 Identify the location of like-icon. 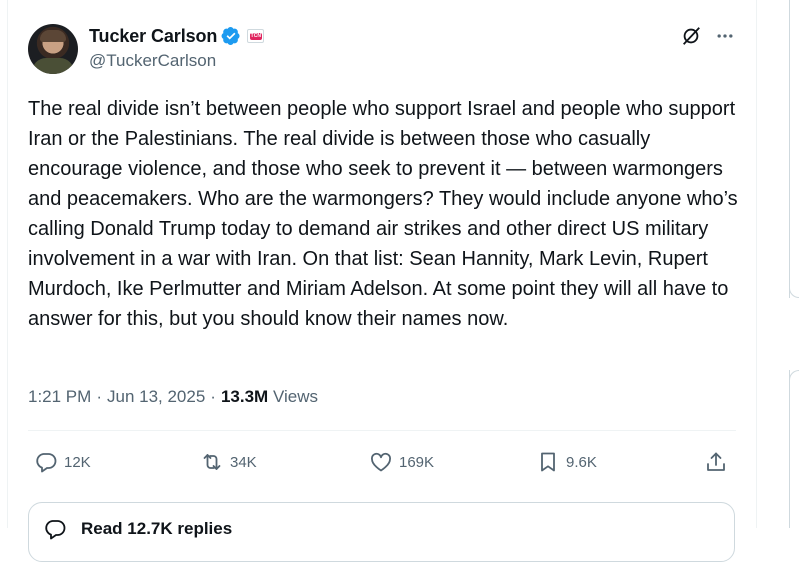
(381, 462).